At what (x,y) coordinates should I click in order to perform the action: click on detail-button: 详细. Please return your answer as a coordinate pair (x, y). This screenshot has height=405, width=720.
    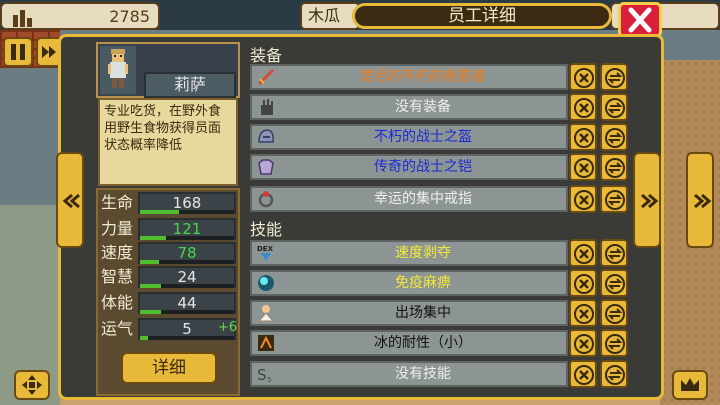
    Looking at the image, I should click on (169, 368).